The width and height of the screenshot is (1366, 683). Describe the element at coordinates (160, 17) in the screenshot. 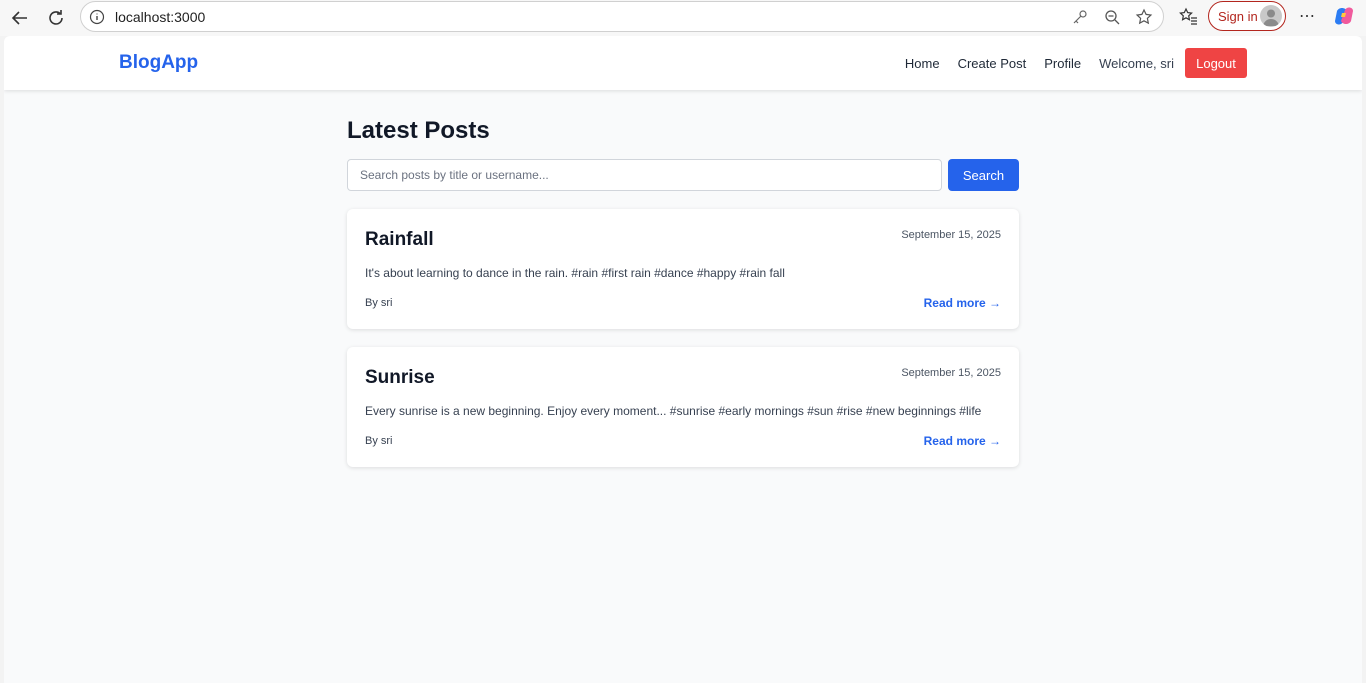

I see `url-text: localhost:3000` at that location.